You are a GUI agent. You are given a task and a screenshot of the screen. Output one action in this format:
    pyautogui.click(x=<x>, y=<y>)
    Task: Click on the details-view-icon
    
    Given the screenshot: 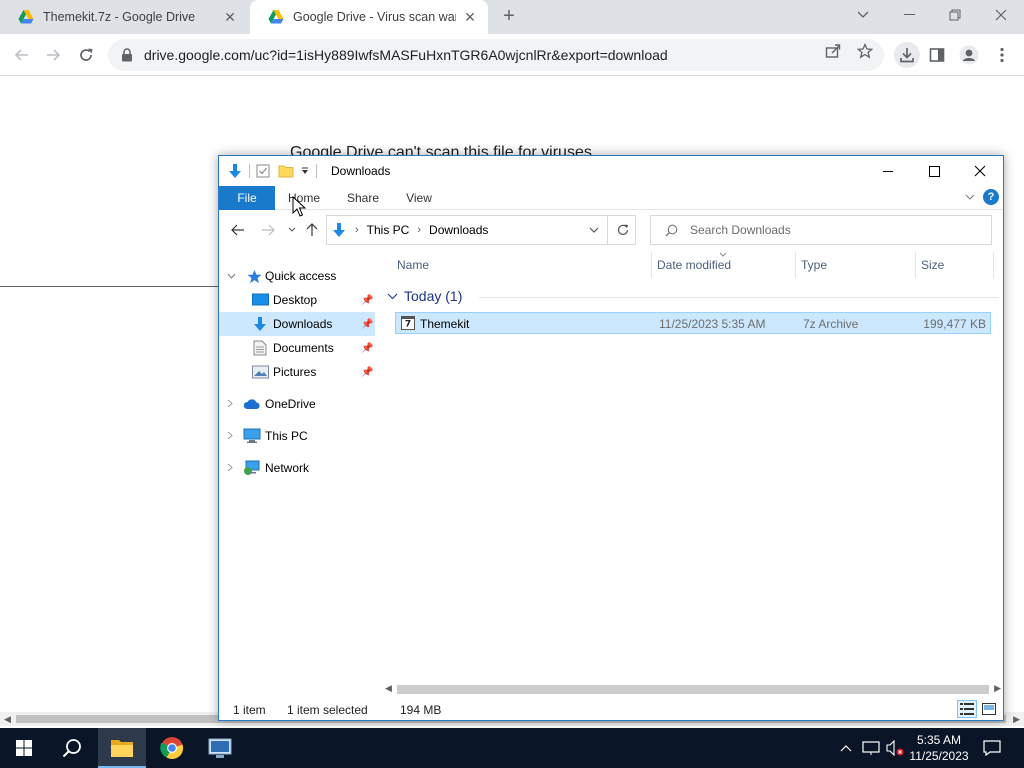 What is the action you would take?
    pyautogui.click(x=967, y=709)
    